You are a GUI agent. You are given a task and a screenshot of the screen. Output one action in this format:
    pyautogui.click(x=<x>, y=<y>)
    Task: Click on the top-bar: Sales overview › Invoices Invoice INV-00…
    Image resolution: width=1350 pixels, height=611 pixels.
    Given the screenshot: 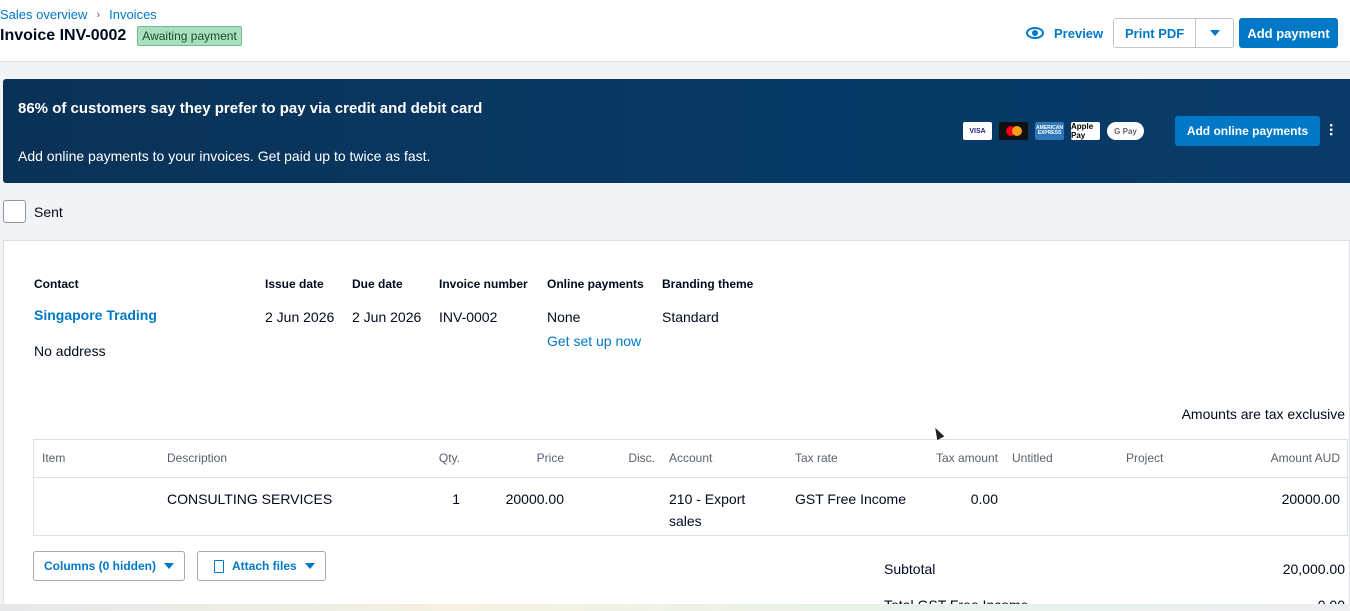 What is the action you would take?
    pyautogui.click(x=675, y=31)
    